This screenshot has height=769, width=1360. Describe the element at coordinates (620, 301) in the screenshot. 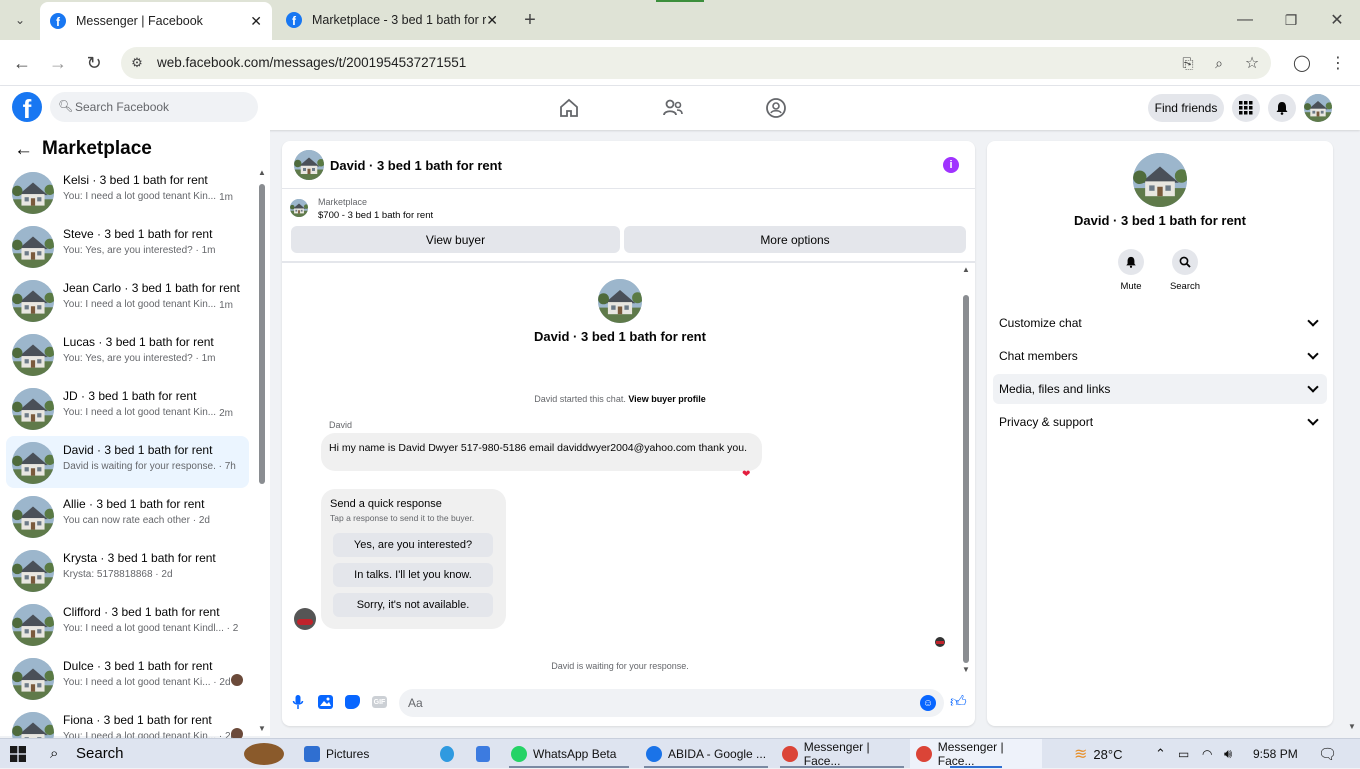

I see `intro-avatar` at that location.